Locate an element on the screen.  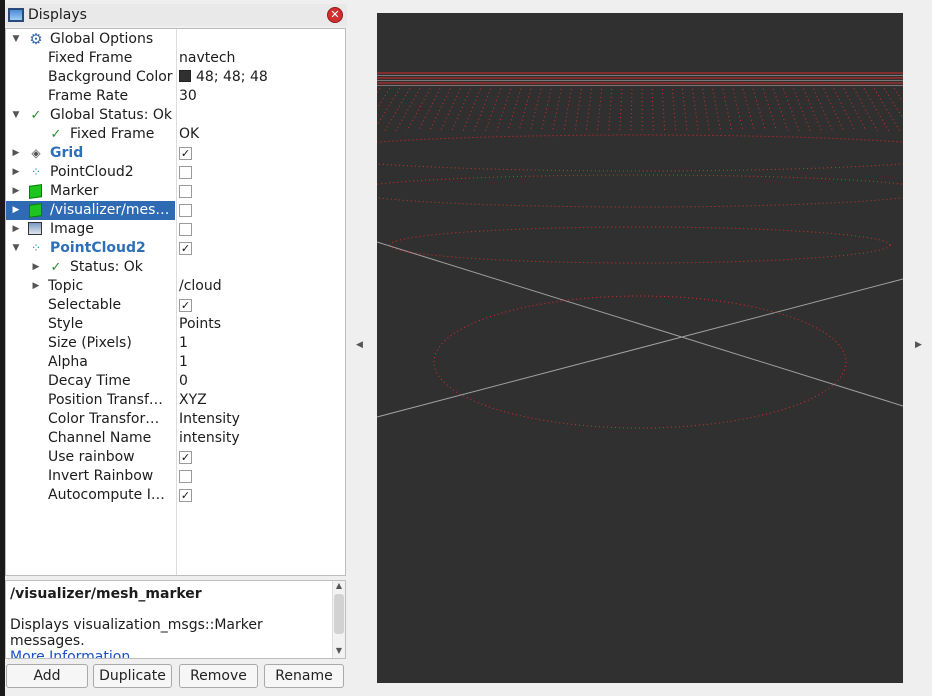
size-pixels-value: 1 is located at coordinates (183, 343).